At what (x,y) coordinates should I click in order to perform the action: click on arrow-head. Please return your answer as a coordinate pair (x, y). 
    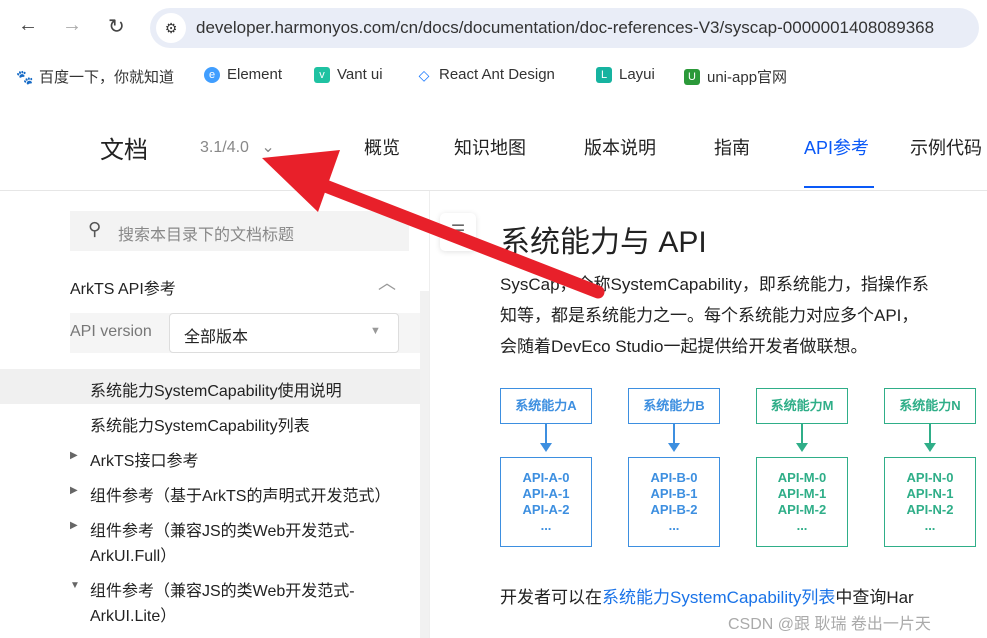
    Looking at the image, I should click on (301, 181).